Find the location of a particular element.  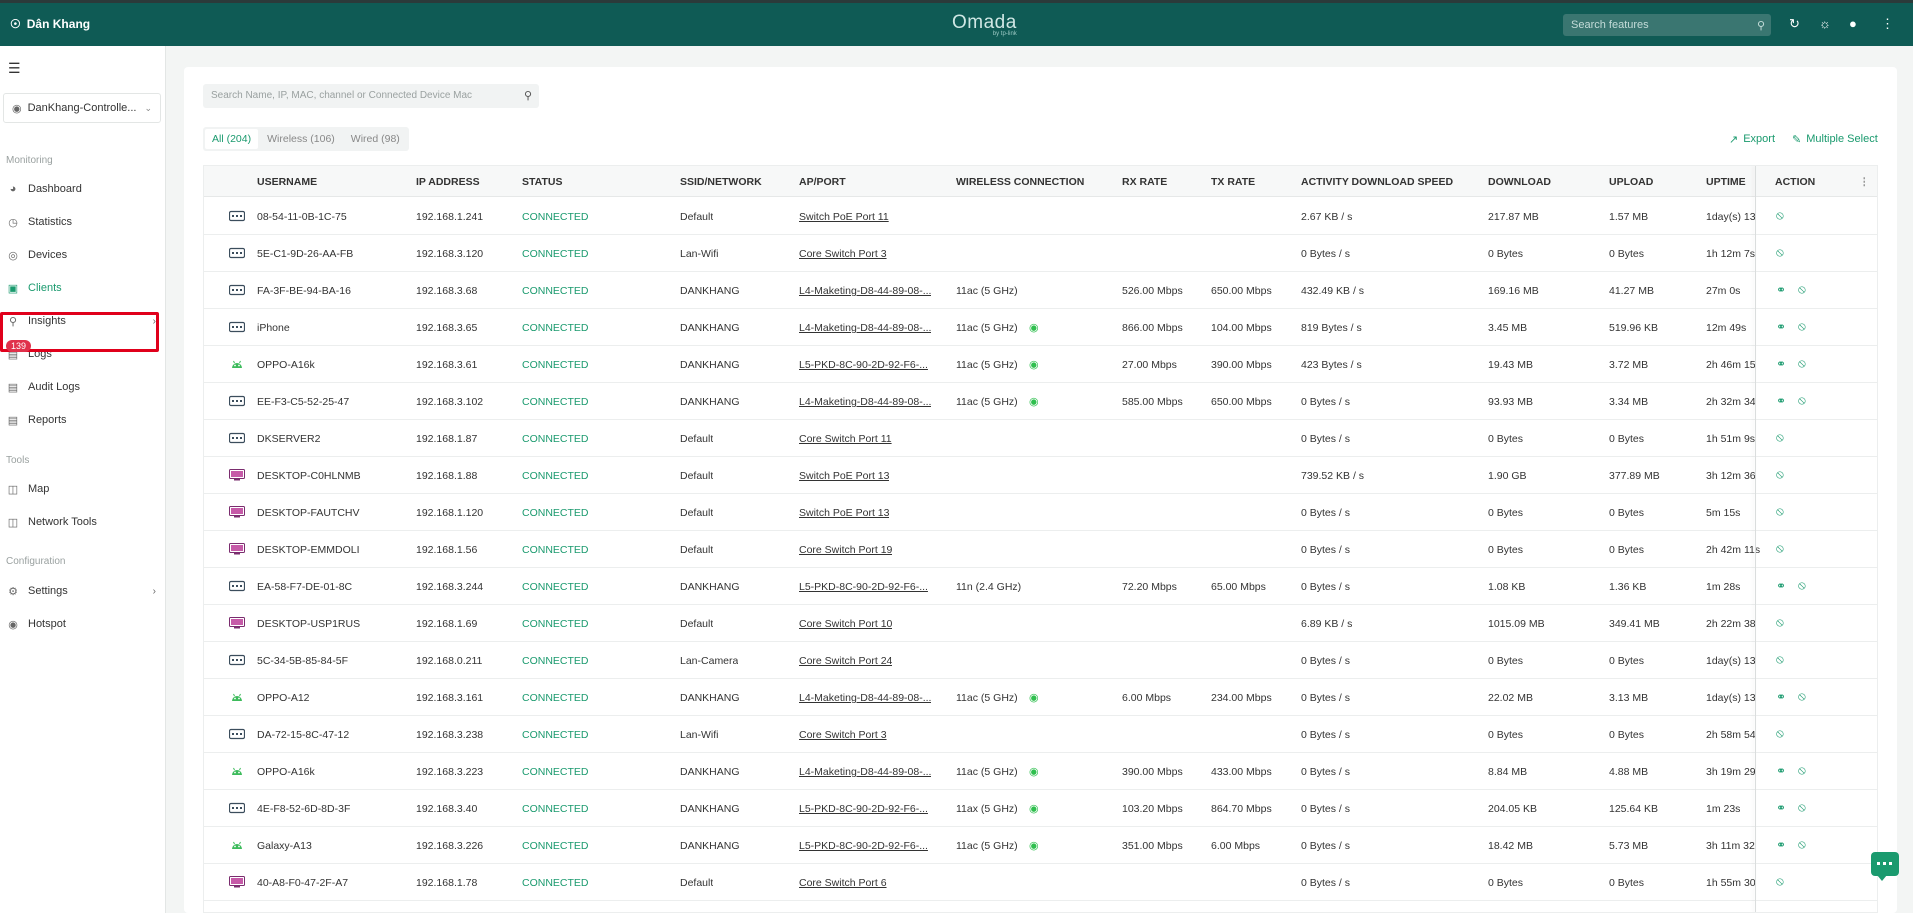

site-switcher: ☉ Dân Khang is located at coordinates (50, 24).